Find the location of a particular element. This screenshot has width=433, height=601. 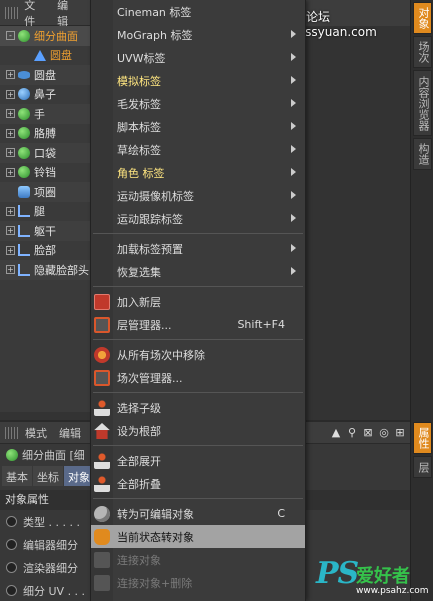

subdivision-icon is located at coordinates (12, 455).